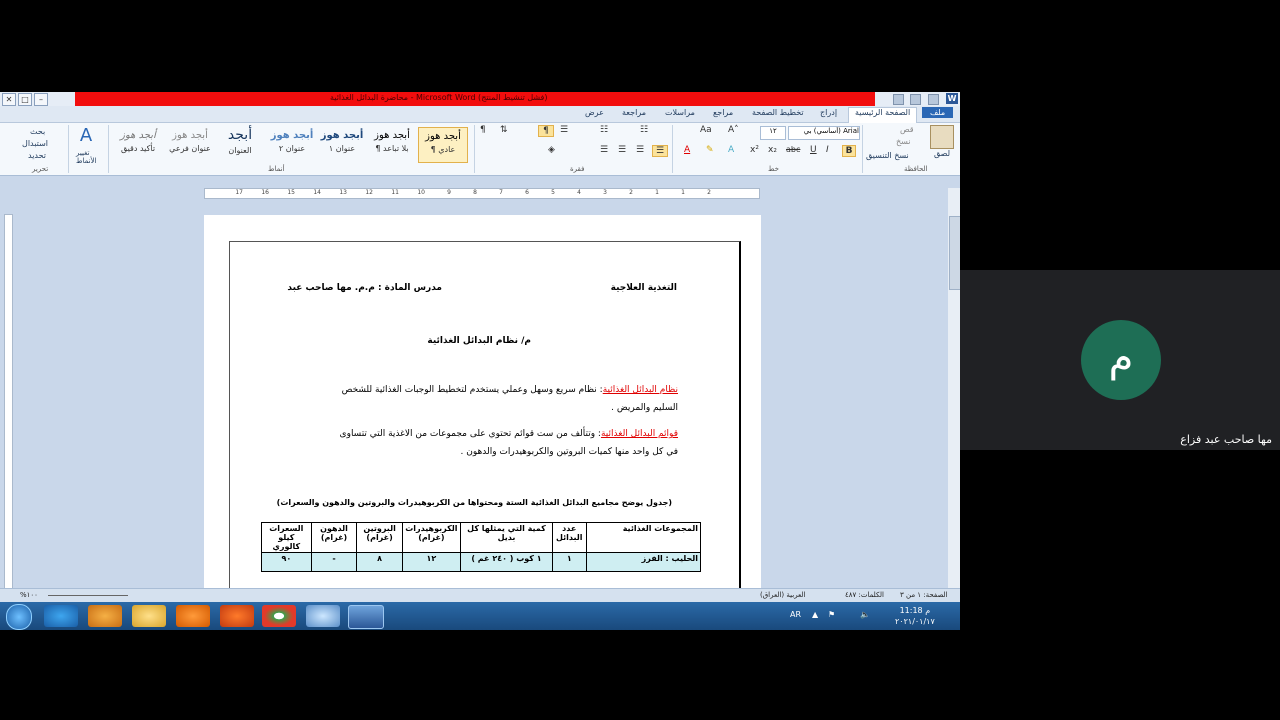  What do you see at coordinates (687, 150) in the screenshot?
I see `font-color-icon: A` at bounding box center [687, 150].